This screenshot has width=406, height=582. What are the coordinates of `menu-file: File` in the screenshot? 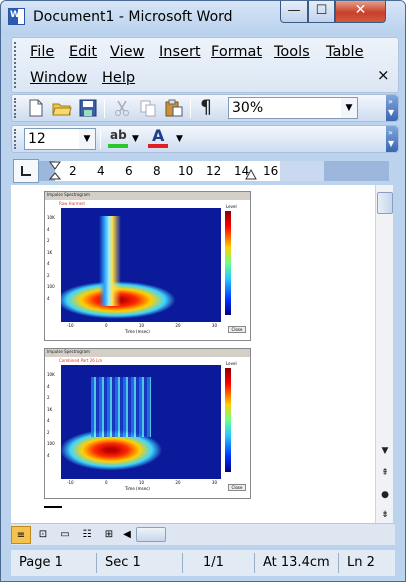 It's located at (42, 52).